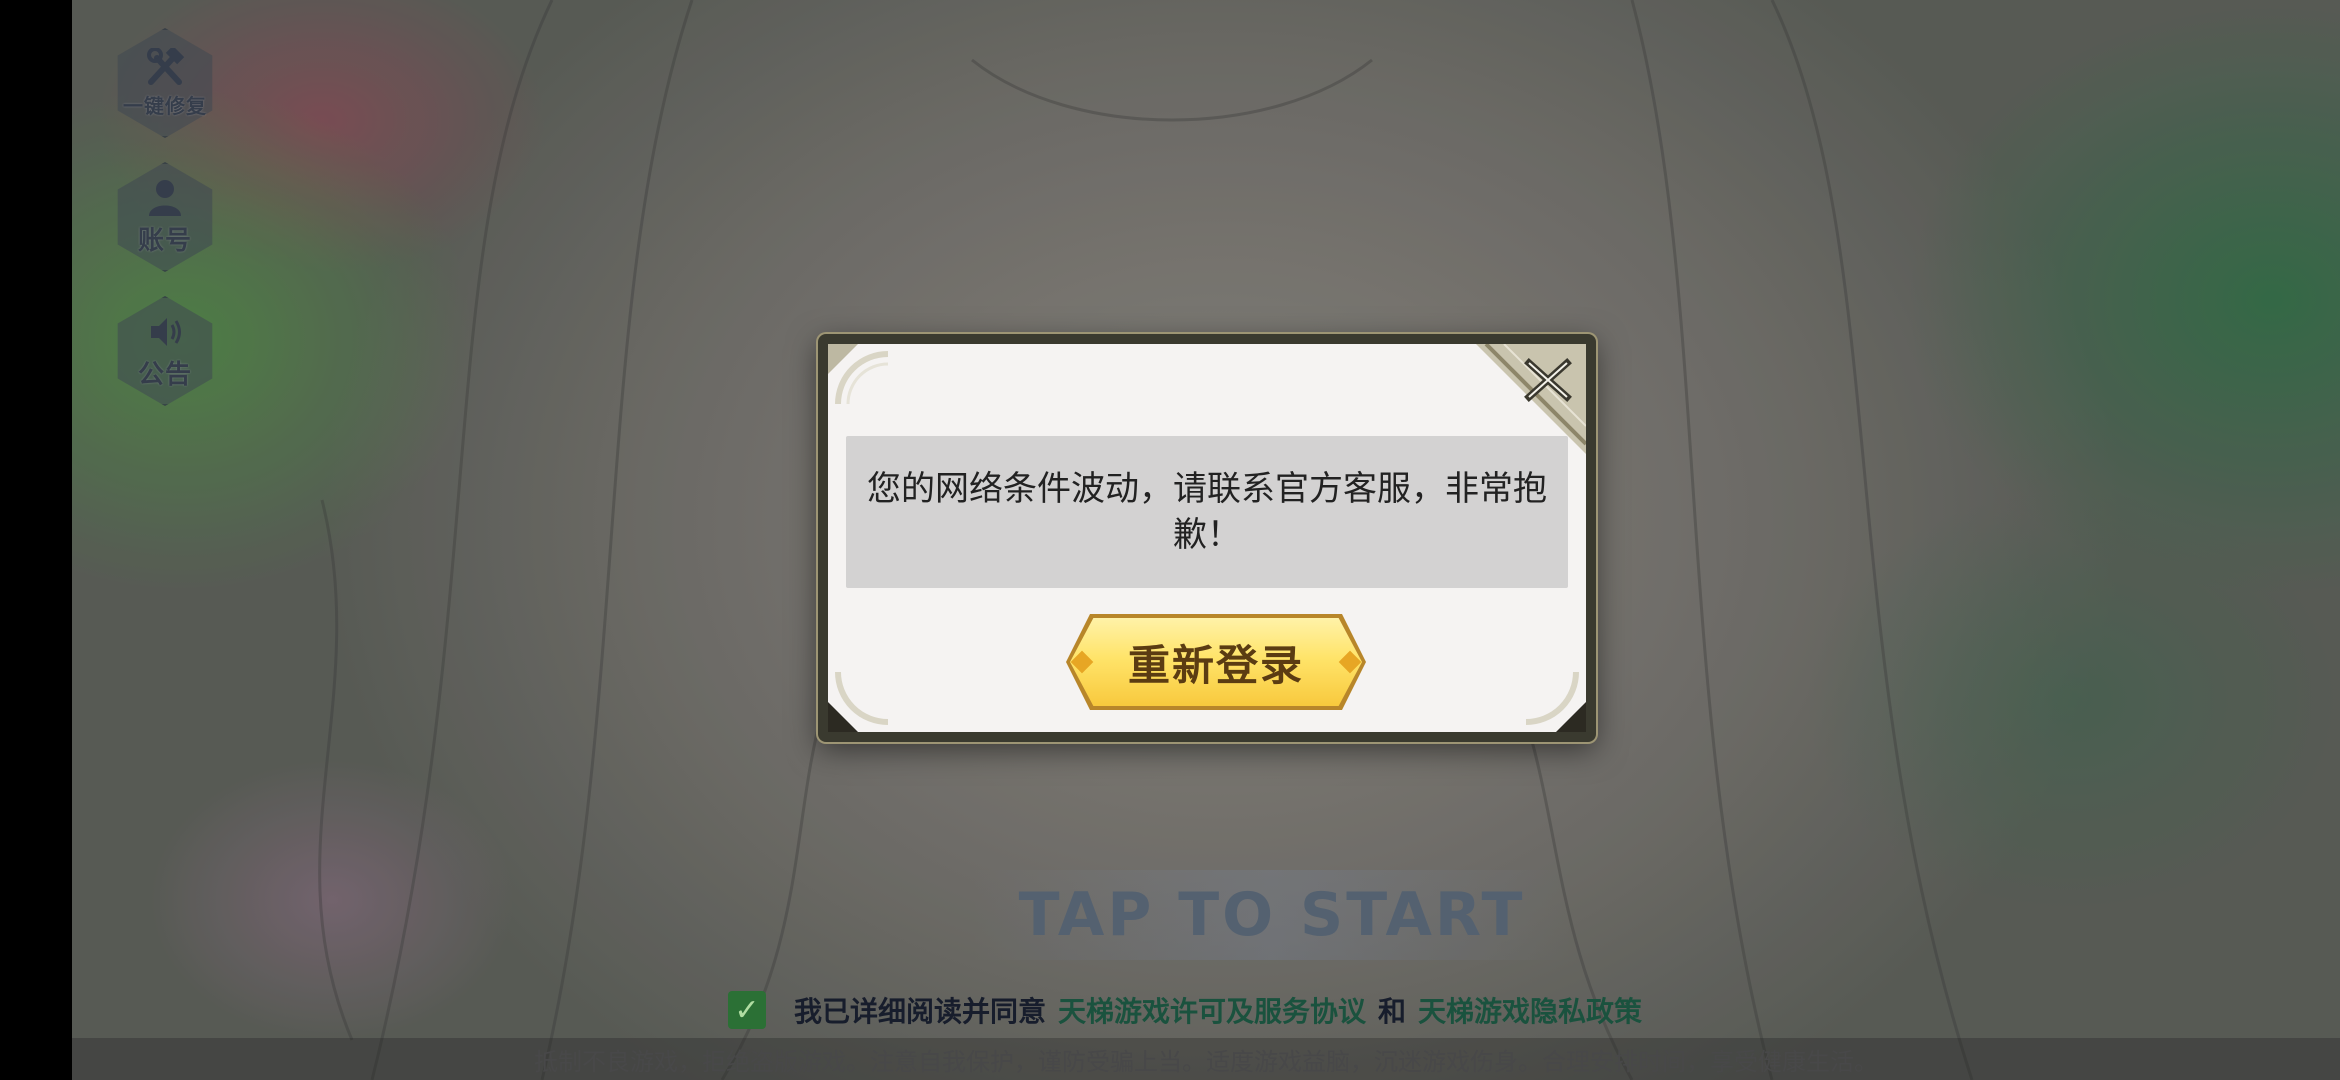  I want to click on dialog-panel: 您的网络条件波动，请联系官方客服，非常抱歉！ 重新登录, so click(1207, 538).